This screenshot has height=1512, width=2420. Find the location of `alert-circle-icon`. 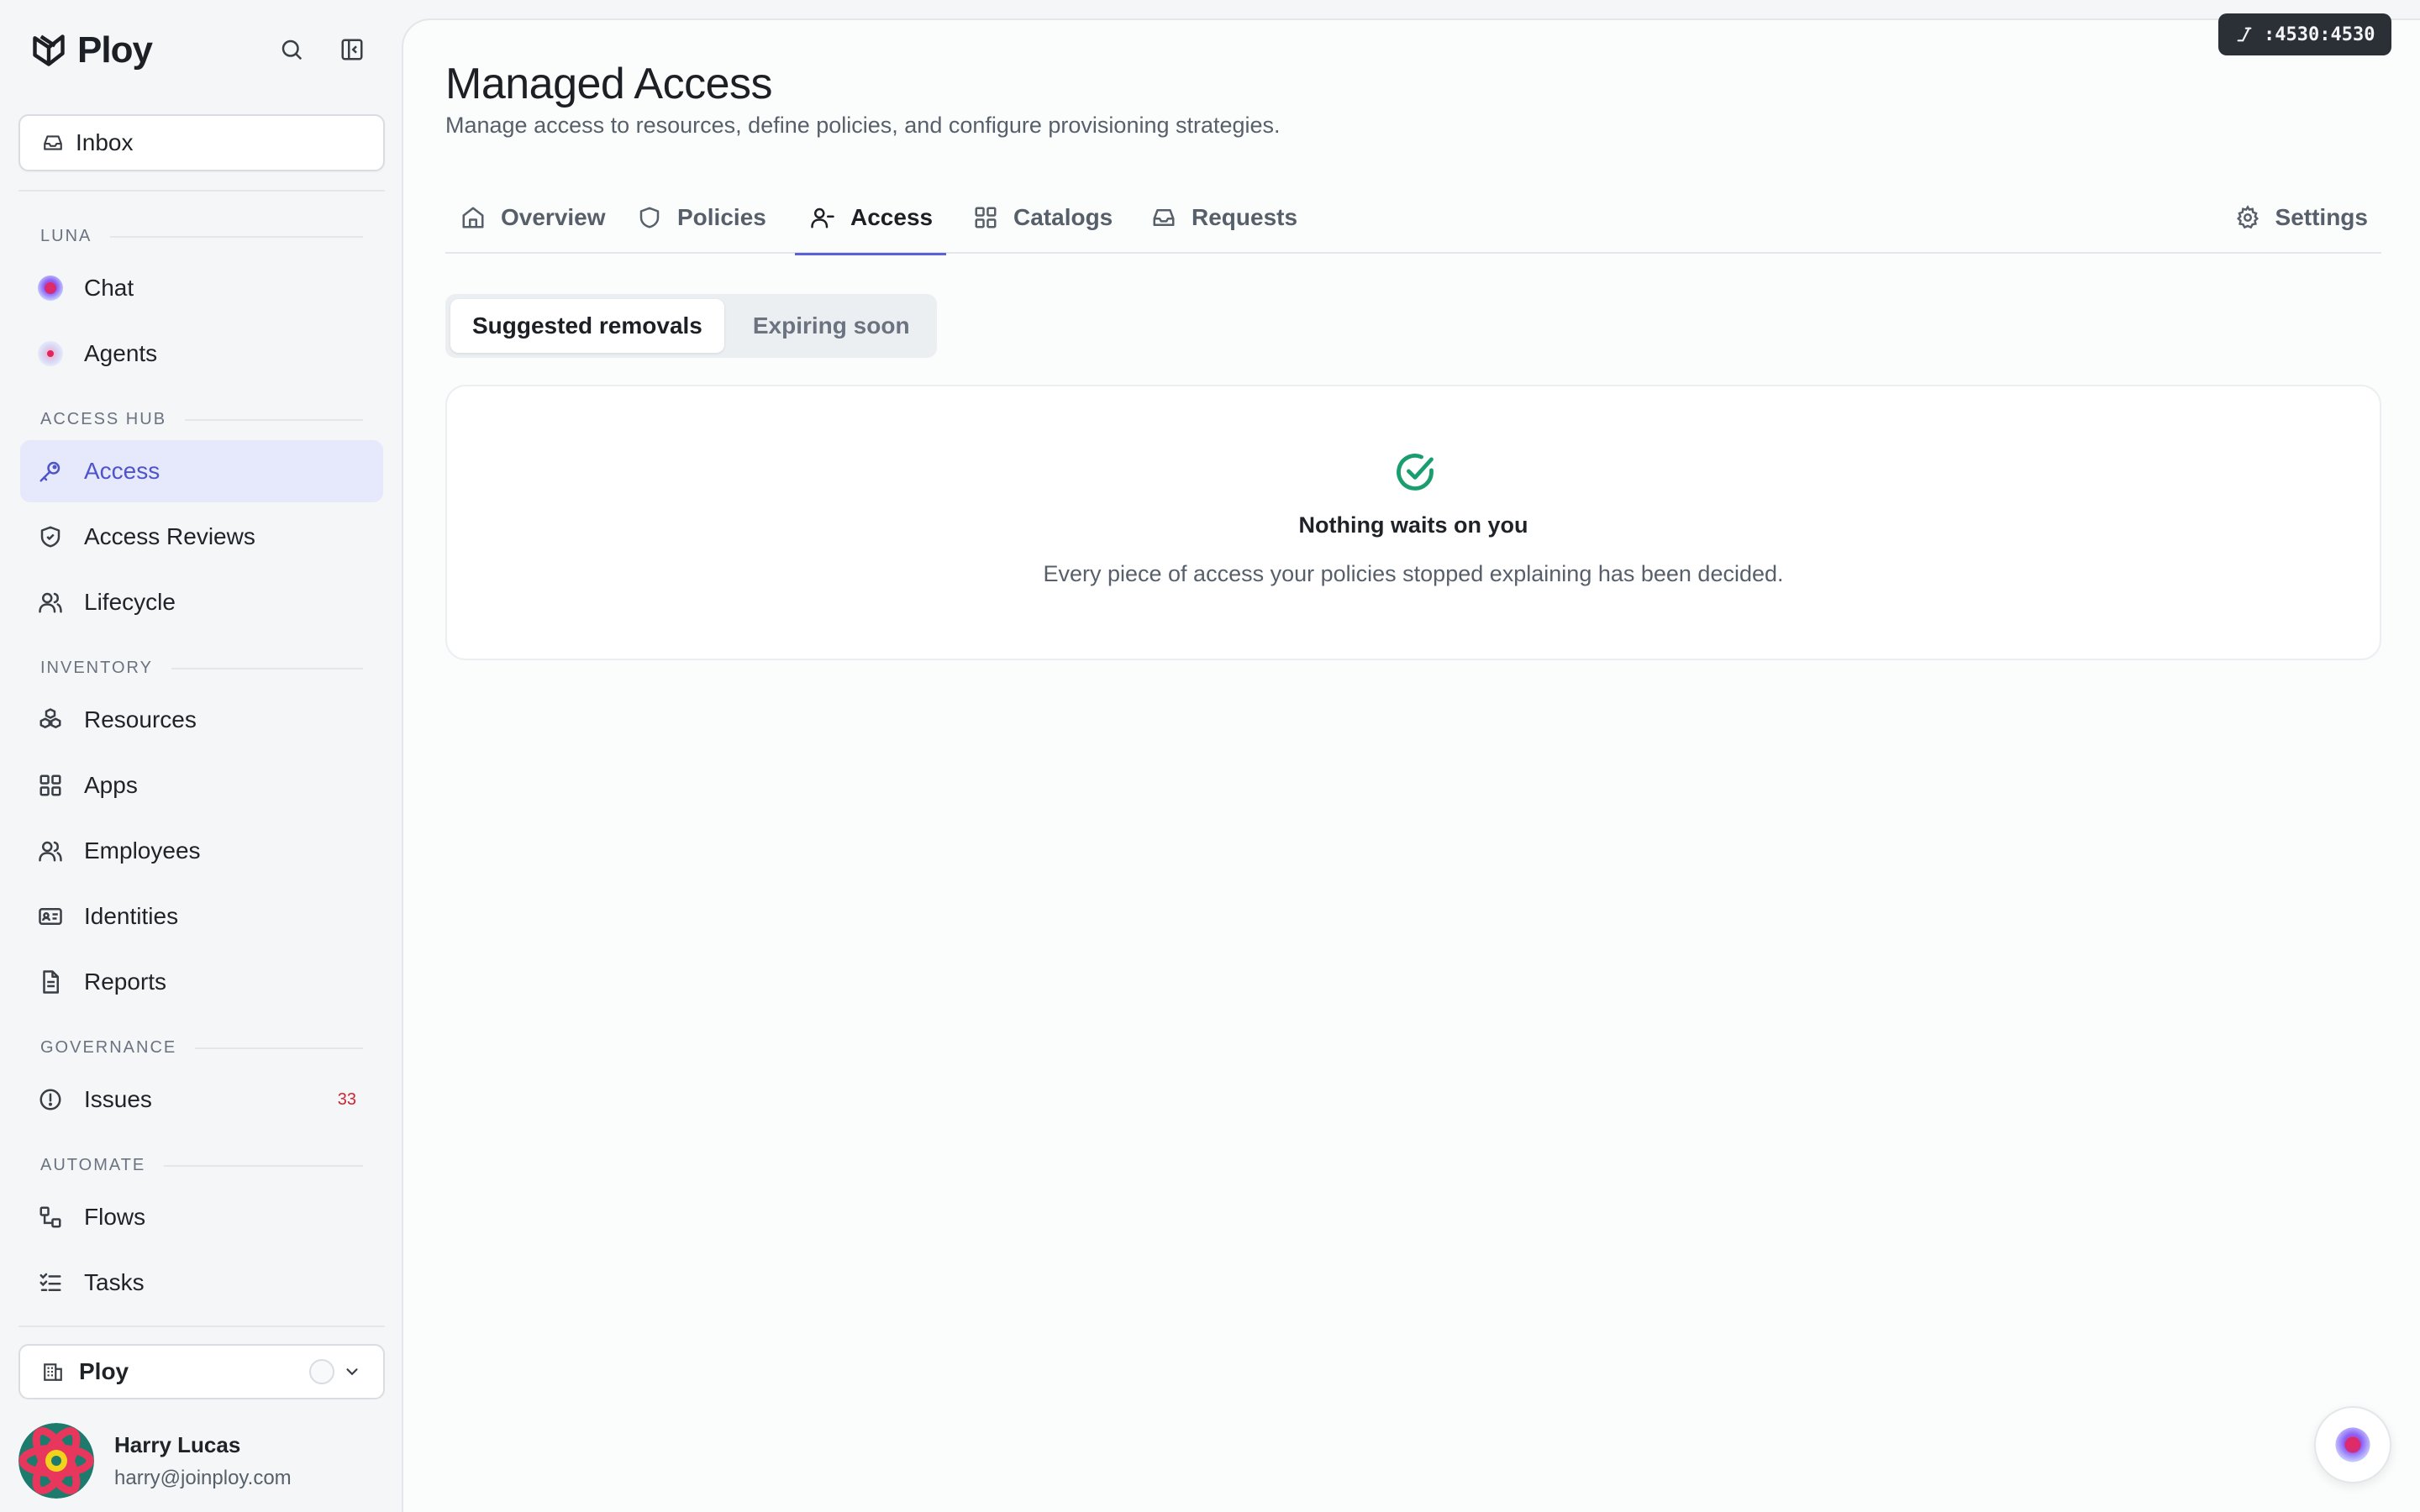

alert-circle-icon is located at coordinates (51, 1099).